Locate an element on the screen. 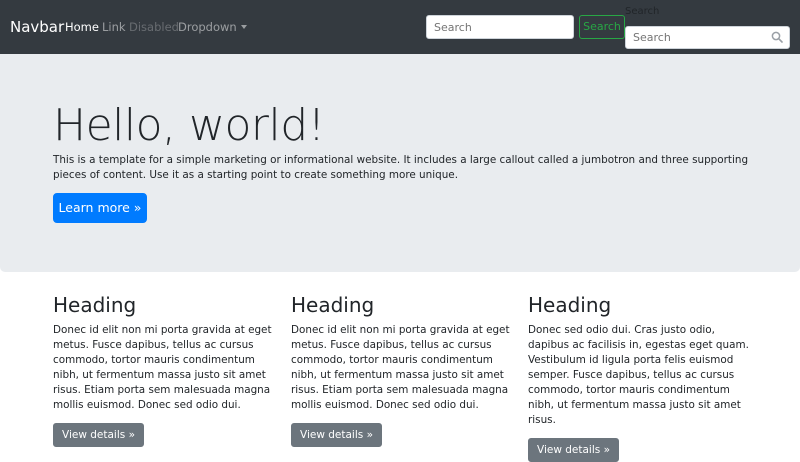 This screenshot has width=800, height=462. caret-down-icon is located at coordinates (243, 27).